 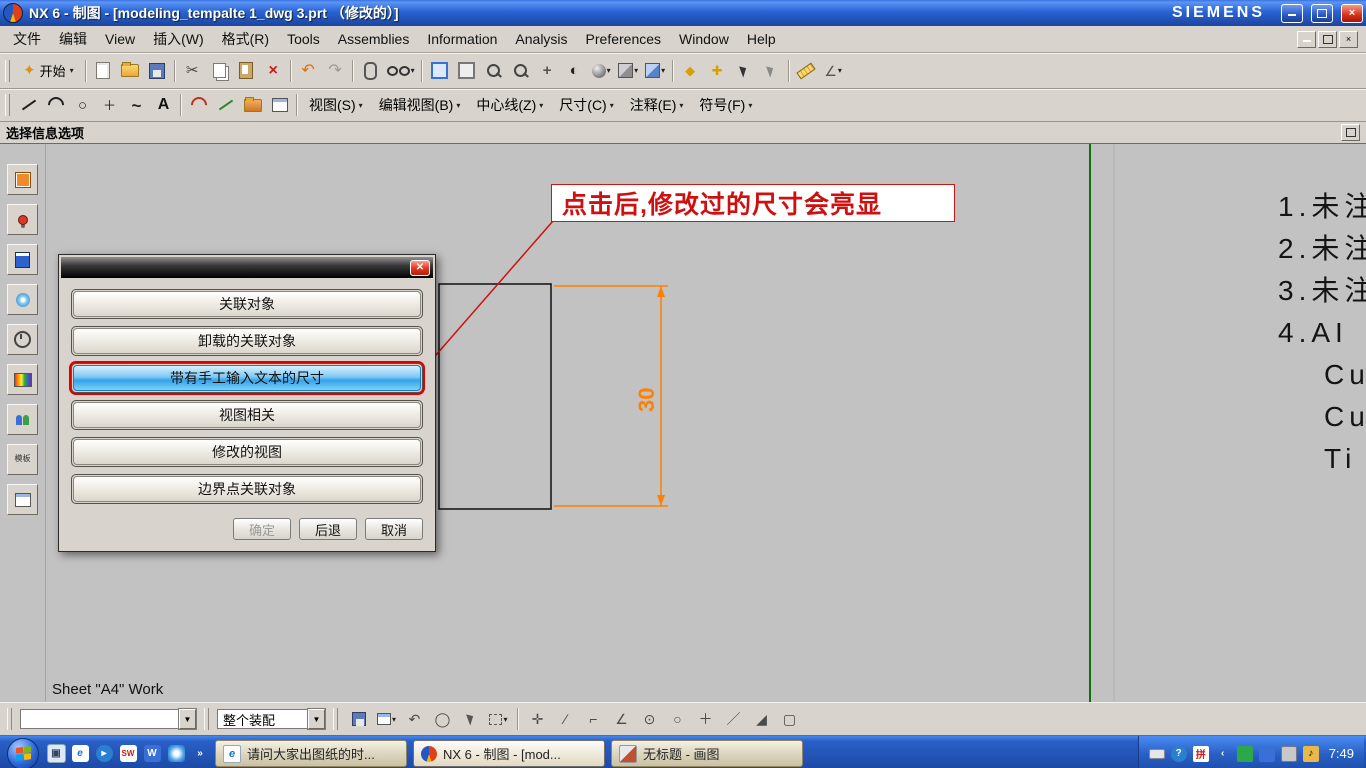 What do you see at coordinates (593, 719) in the screenshot?
I see `snap-corner-button: ⌐` at bounding box center [593, 719].